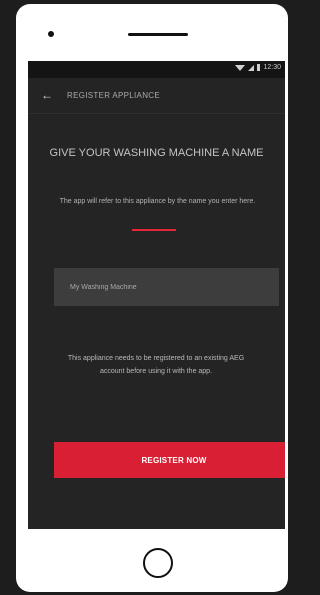  I want to click on home-button, so click(158, 563).